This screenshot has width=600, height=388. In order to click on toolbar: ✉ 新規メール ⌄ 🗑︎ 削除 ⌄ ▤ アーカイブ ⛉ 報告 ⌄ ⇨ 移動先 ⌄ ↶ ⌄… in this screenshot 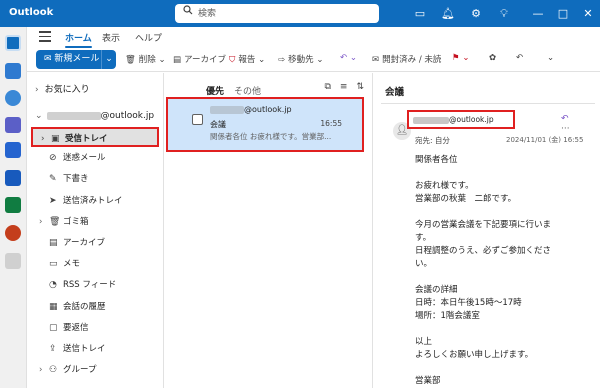, I will do `click(313, 60)`.